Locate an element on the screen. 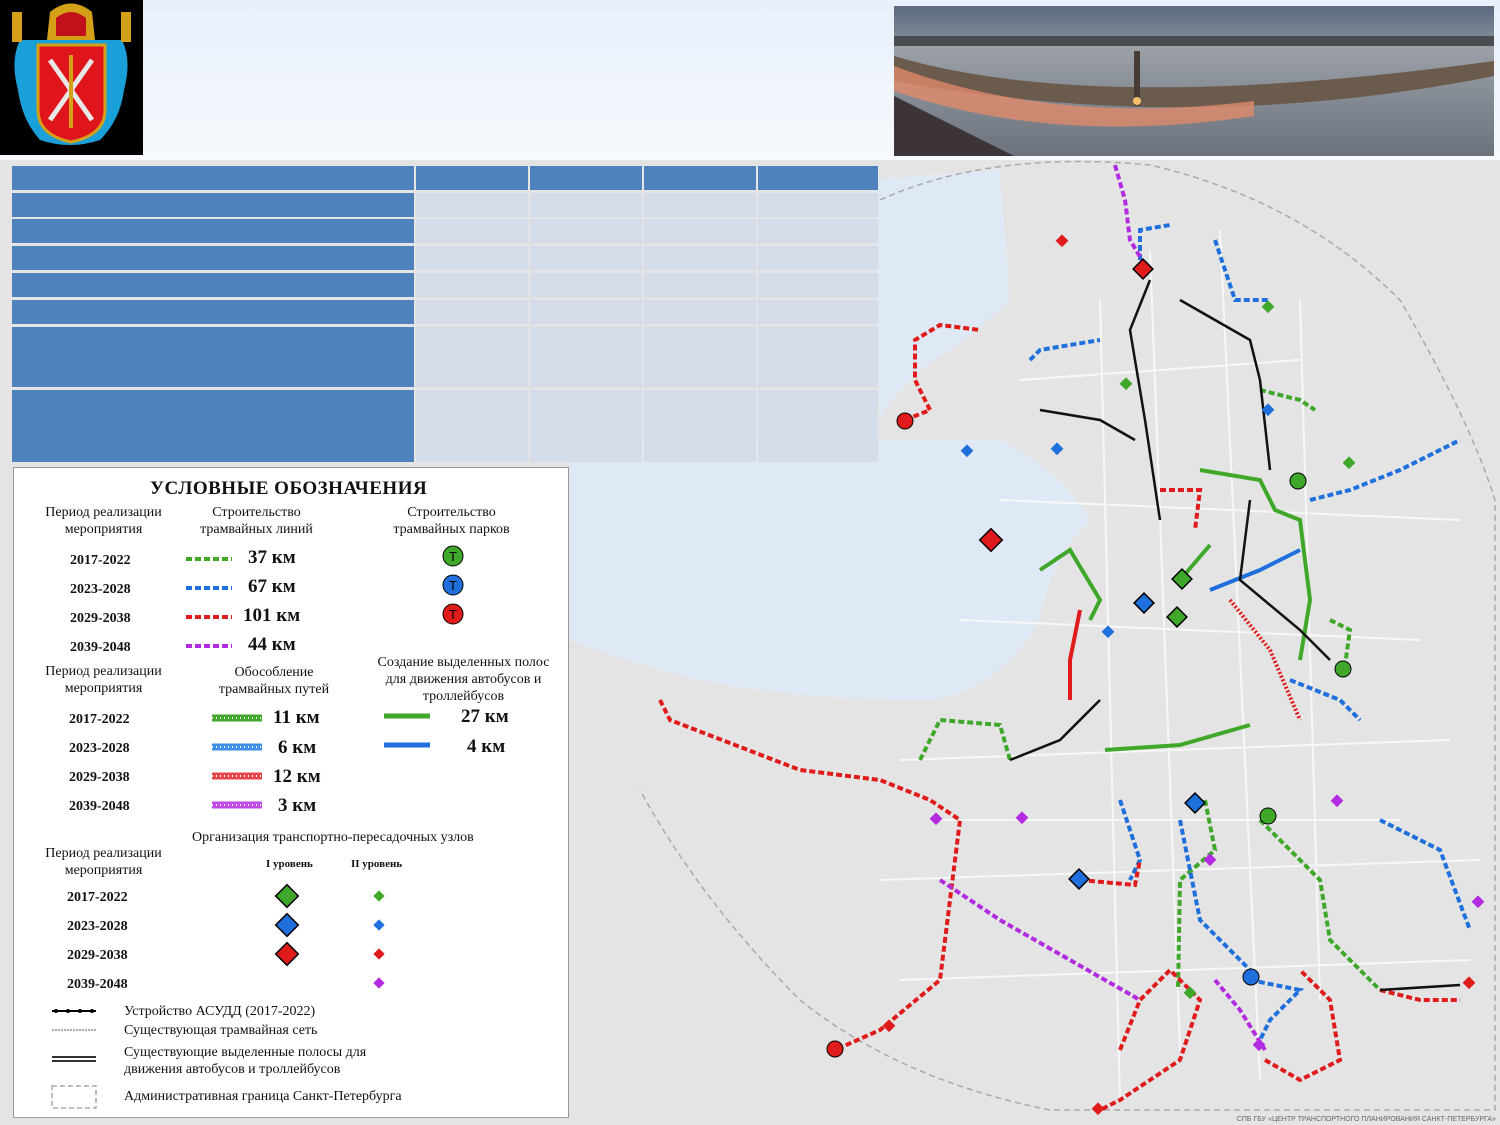 Image resolution: width=1500 pixels, height=1125 pixels. isolation-2039-swatch is located at coordinates (237, 805).